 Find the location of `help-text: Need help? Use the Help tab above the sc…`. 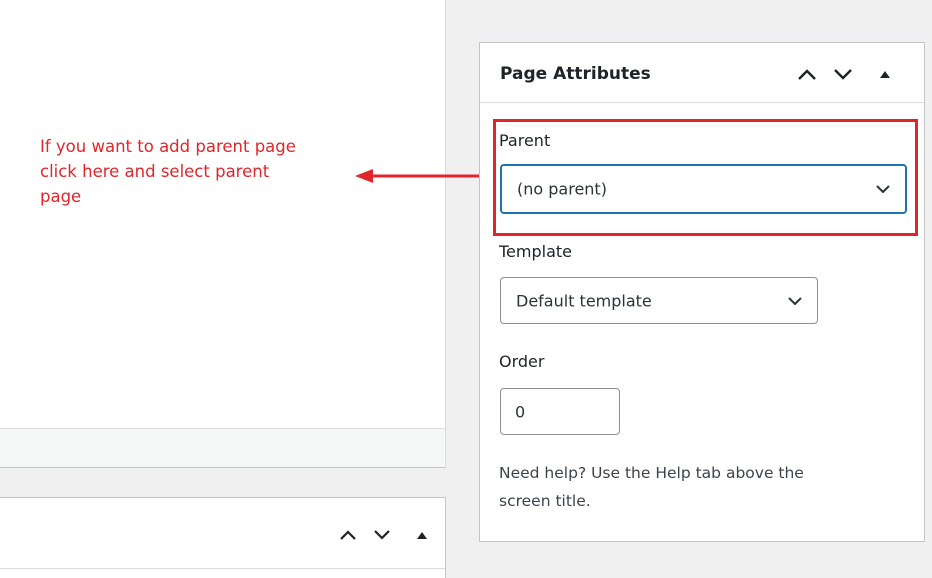

help-text: Need help? Use the Help tab above the sc… is located at coordinates (699, 487).